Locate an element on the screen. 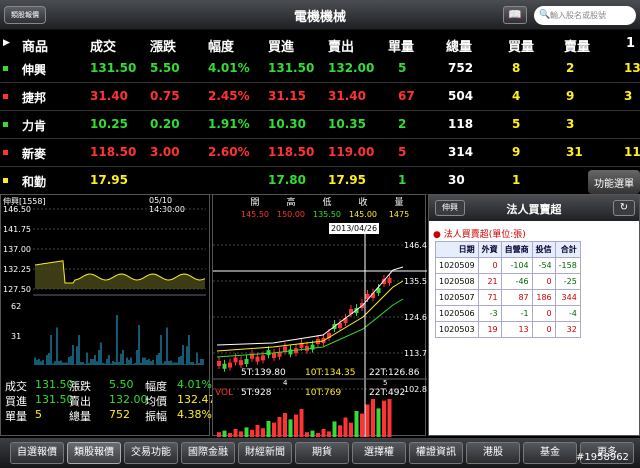 This screenshot has height=468, width=640. institutional-title: 法人買賣超 is located at coordinates (534, 209).